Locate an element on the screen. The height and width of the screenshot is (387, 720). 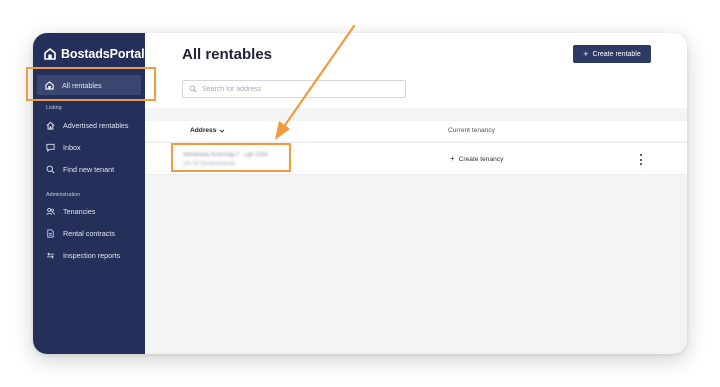
sidebar-item-rental-contracts: Rental contracts is located at coordinates (89, 233).